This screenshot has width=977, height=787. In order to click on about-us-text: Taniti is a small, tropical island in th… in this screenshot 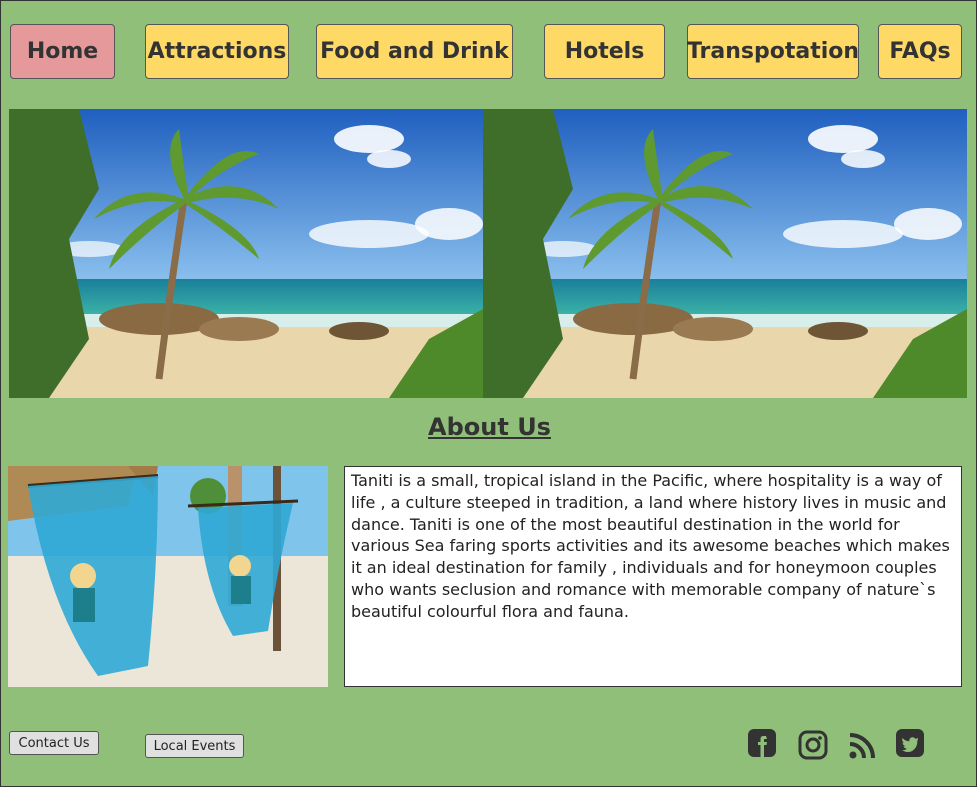, I will do `click(650, 546)`.